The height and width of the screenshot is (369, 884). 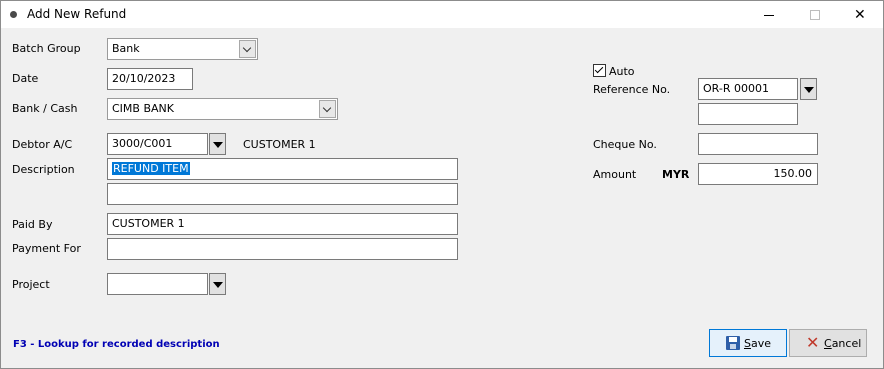 I want to click on minimize-icon, so click(x=769, y=15).